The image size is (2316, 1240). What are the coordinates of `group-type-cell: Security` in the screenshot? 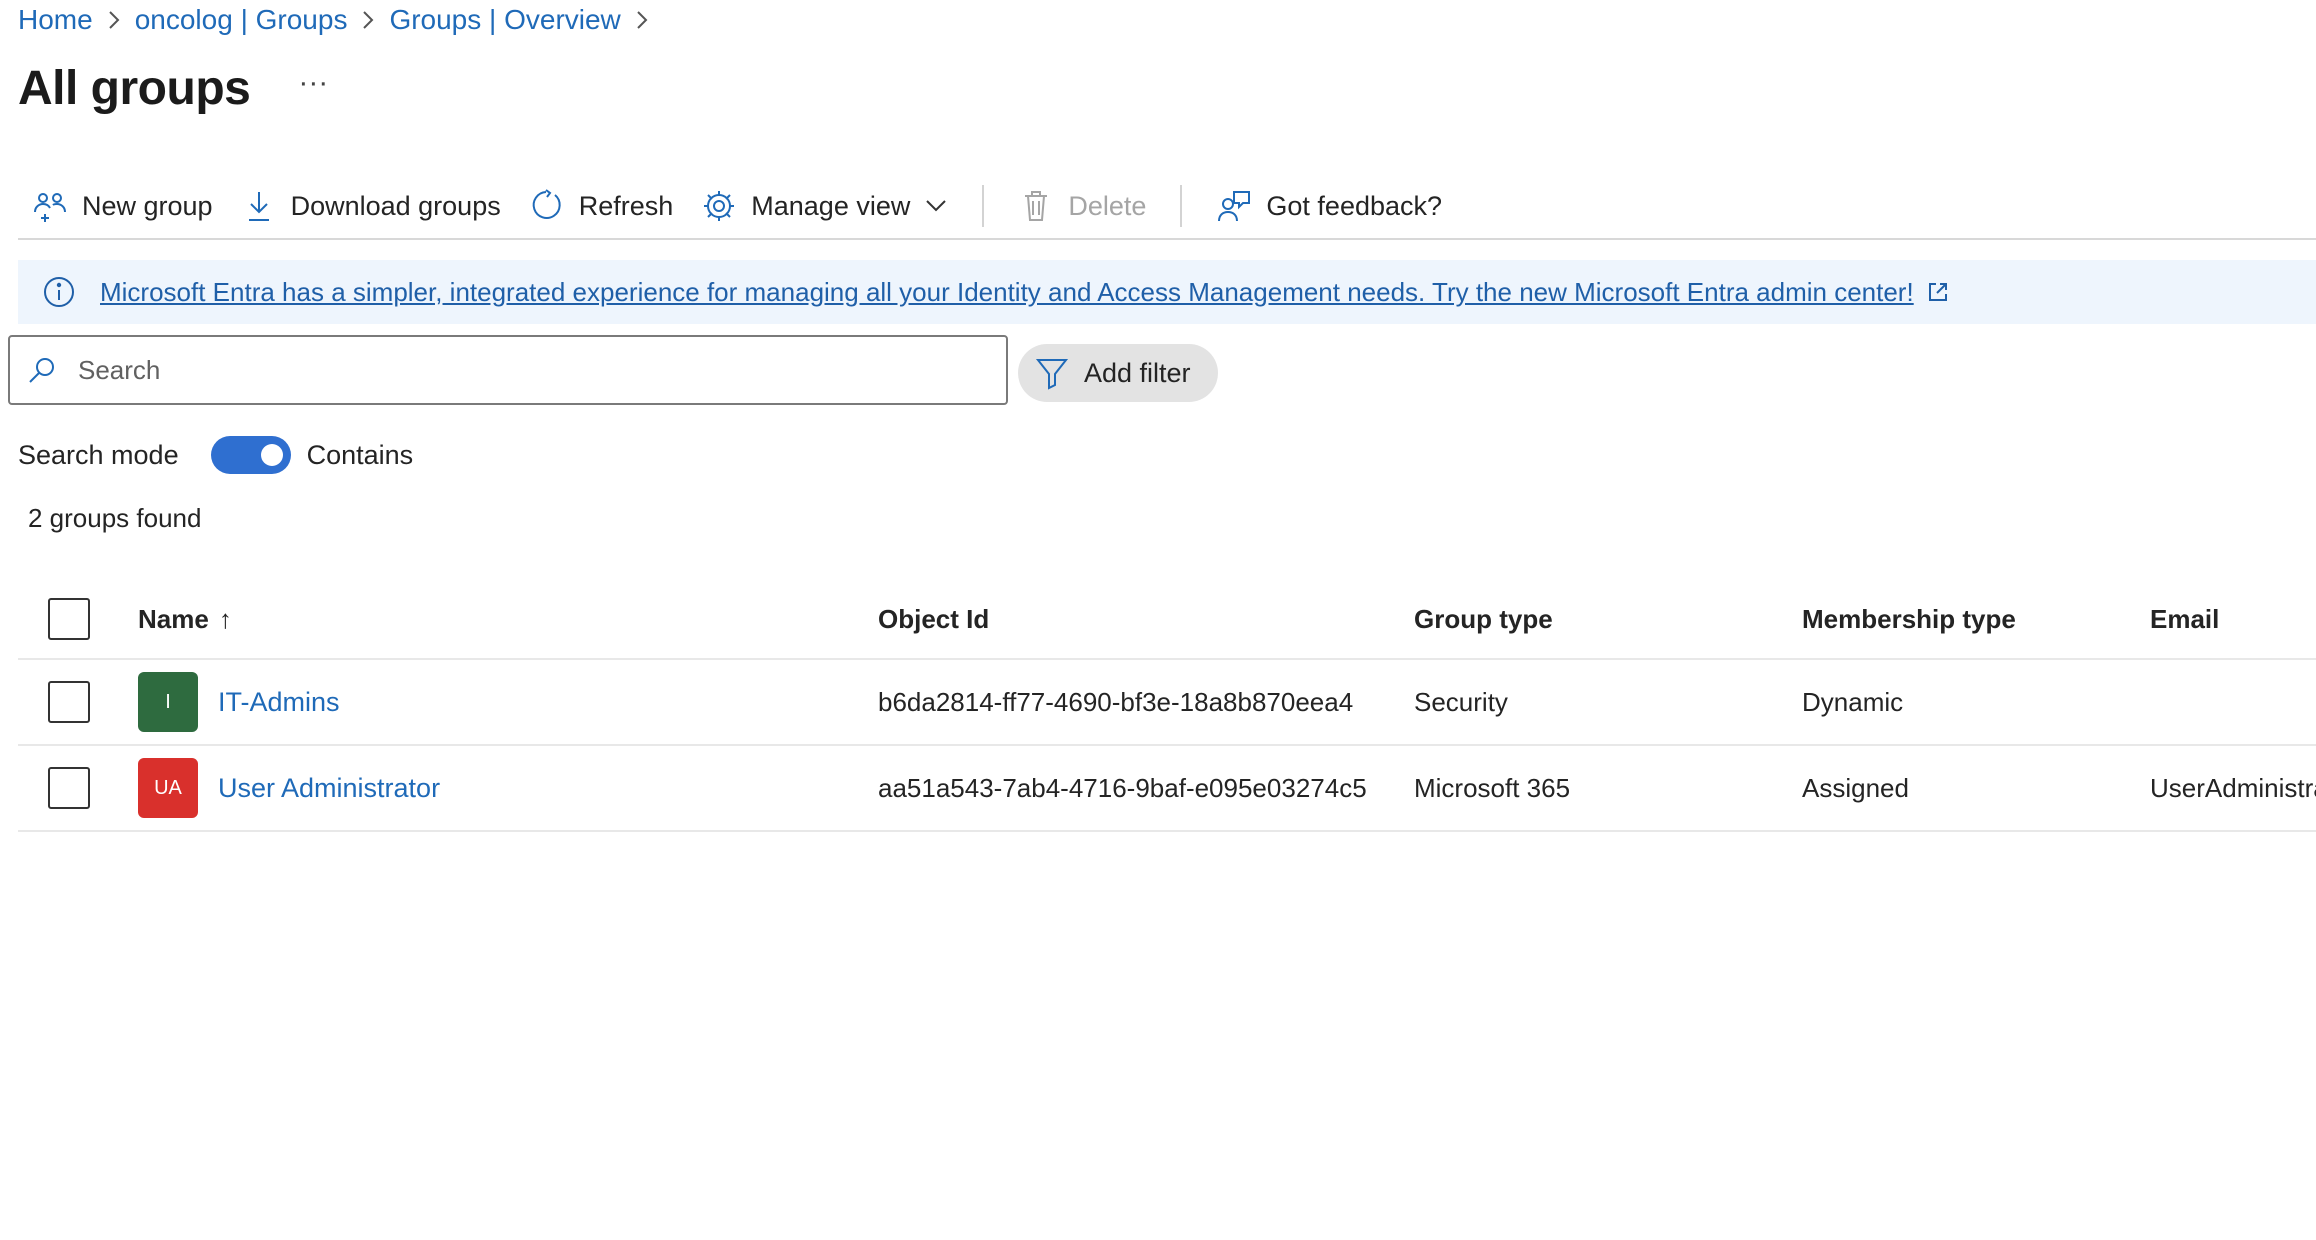 It's located at (1461, 701).